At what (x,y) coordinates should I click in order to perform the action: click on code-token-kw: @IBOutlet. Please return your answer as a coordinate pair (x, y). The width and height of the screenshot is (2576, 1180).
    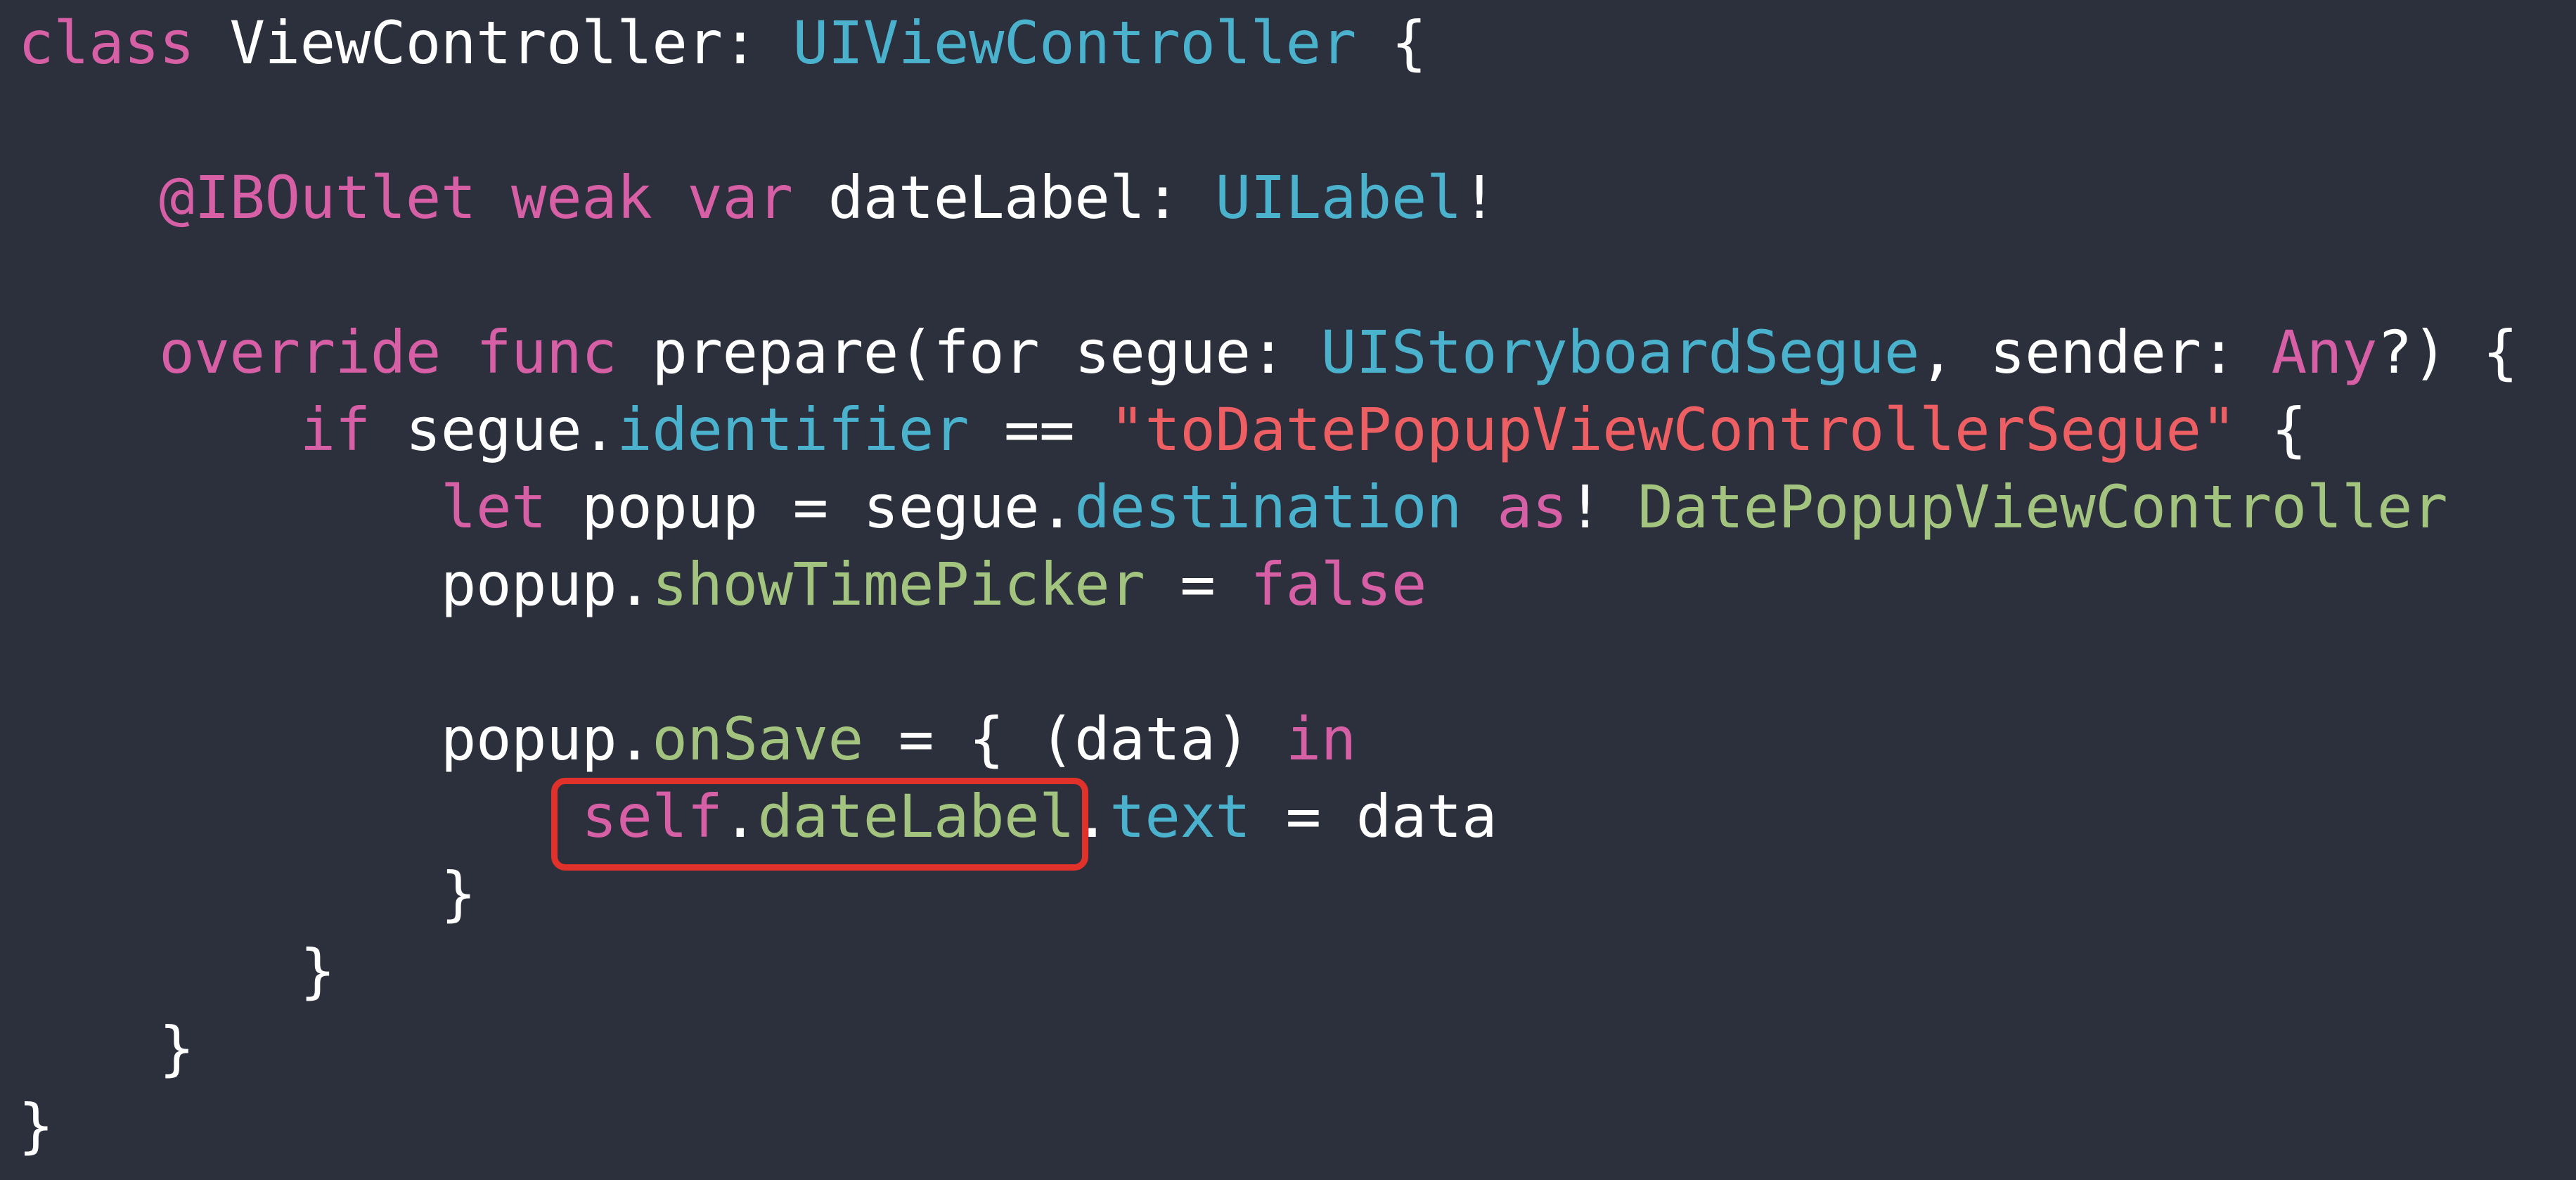
    Looking at the image, I should click on (317, 197).